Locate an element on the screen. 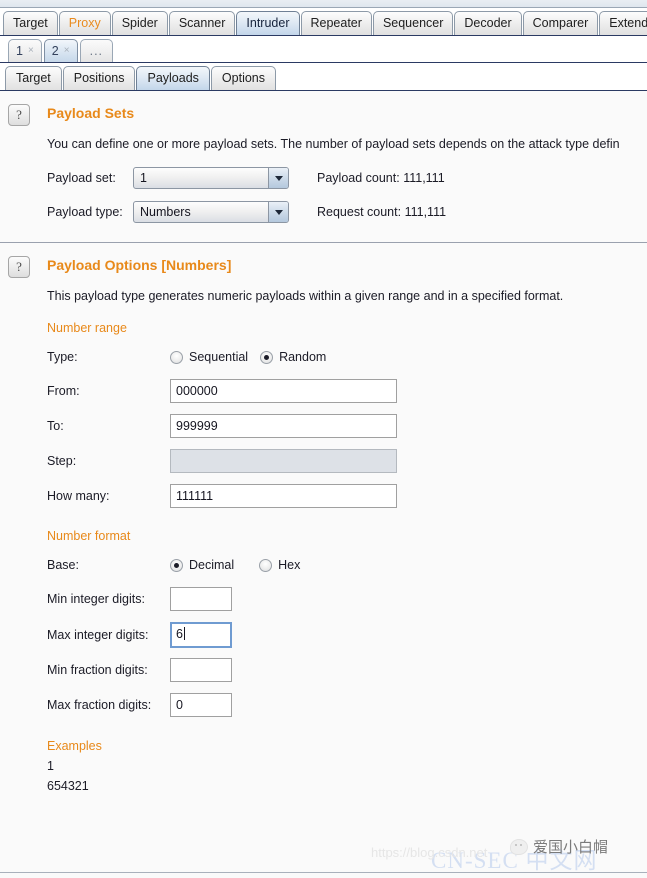 Image resolution: width=647 pixels, height=878 pixels. radio-sequential: Sequential is located at coordinates (209, 357).